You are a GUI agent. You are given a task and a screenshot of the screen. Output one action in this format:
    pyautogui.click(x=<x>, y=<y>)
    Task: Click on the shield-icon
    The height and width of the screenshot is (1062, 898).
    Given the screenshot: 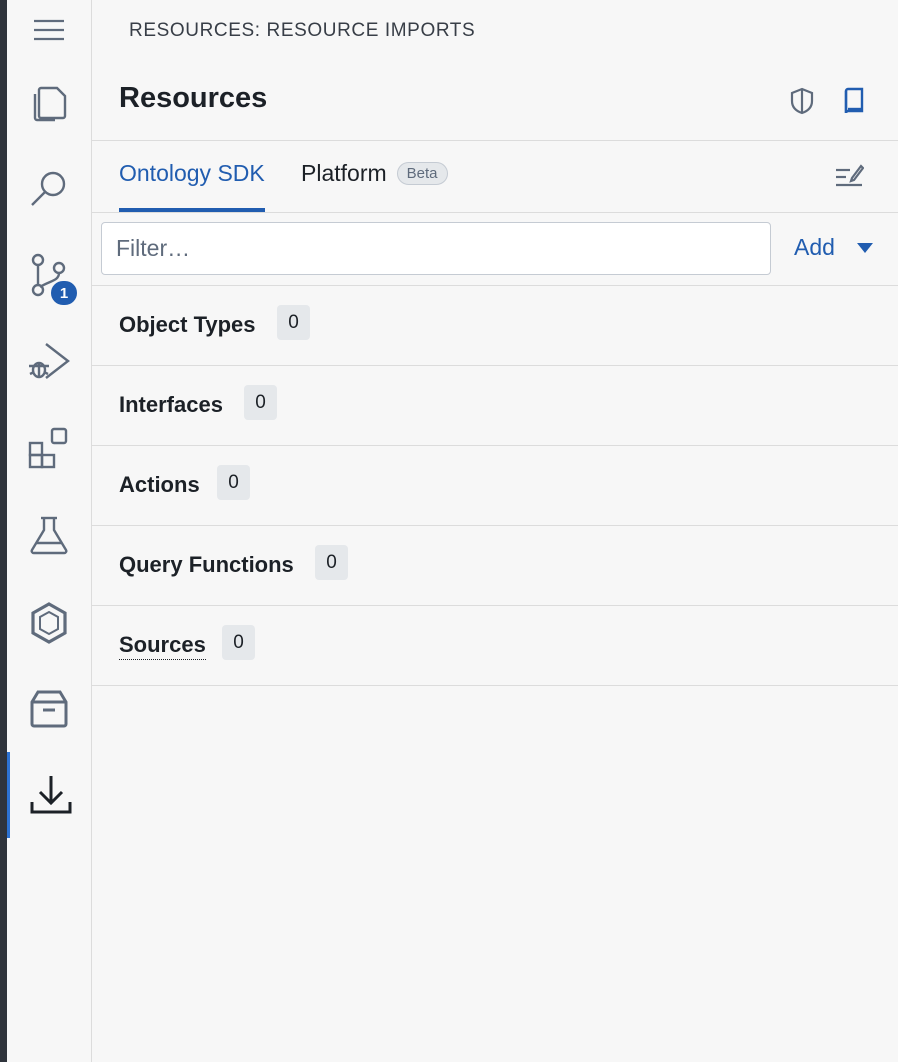 What is the action you would take?
    pyautogui.click(x=802, y=101)
    